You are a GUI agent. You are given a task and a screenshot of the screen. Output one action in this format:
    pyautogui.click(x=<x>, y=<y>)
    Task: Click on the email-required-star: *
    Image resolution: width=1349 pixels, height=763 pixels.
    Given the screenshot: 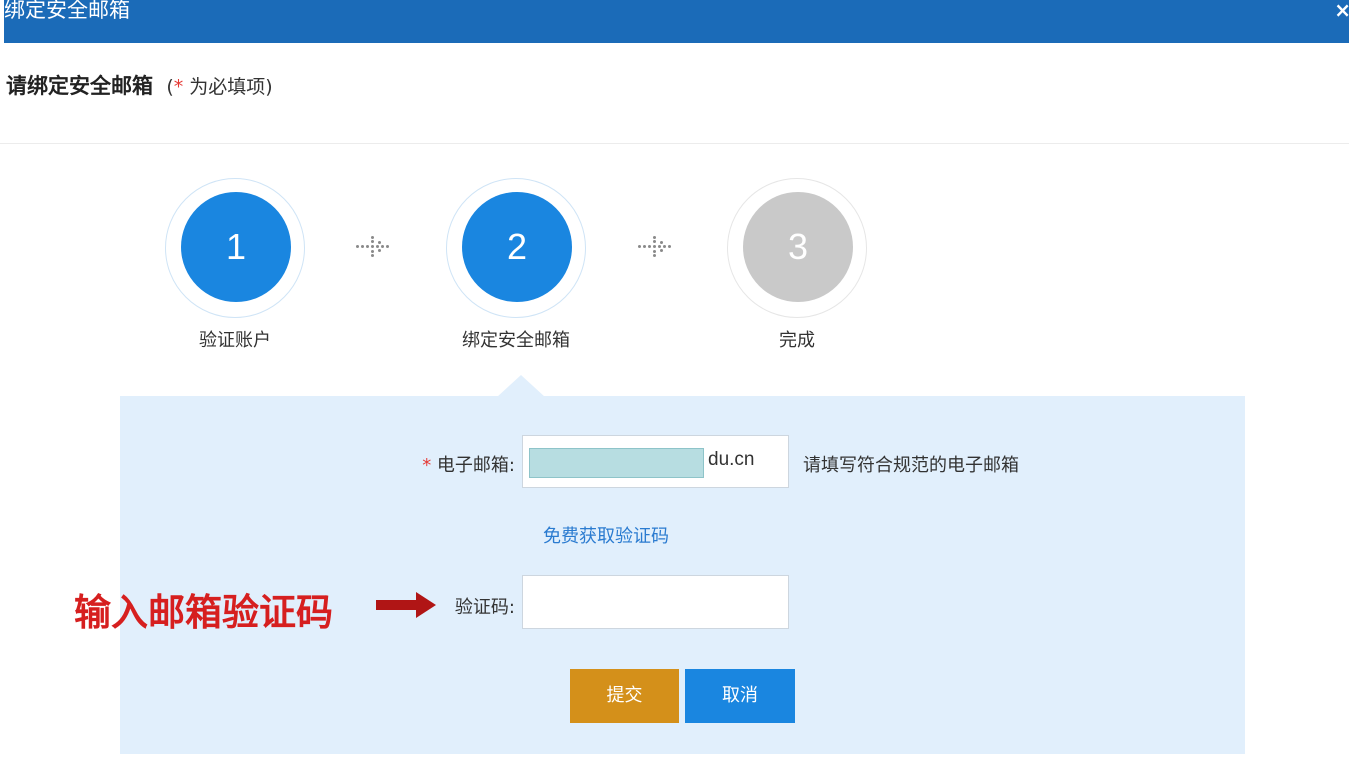 What is the action you would take?
    pyautogui.click(x=427, y=465)
    